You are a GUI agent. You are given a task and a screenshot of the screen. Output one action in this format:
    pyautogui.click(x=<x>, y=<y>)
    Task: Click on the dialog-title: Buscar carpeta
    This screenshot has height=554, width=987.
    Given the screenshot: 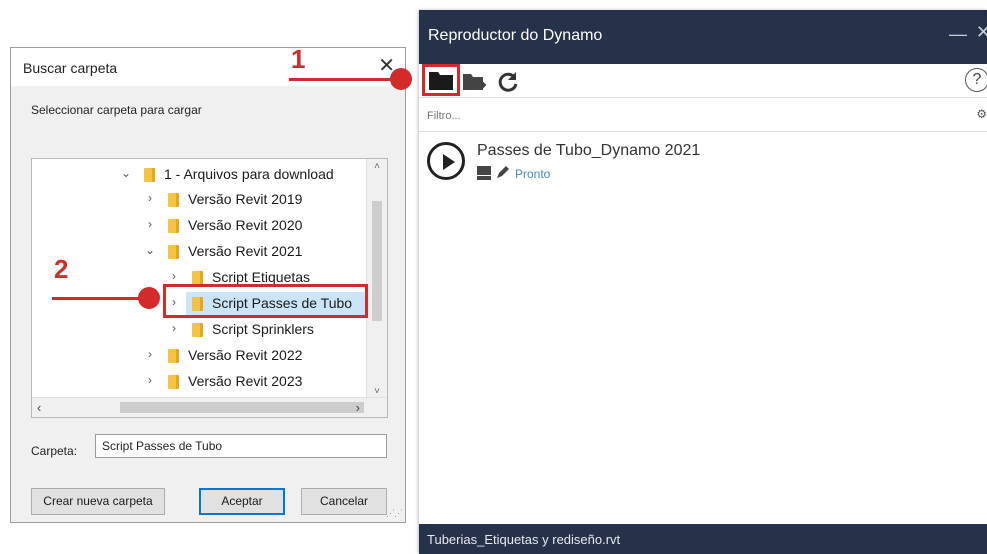 What is the action you would take?
    pyautogui.click(x=70, y=68)
    